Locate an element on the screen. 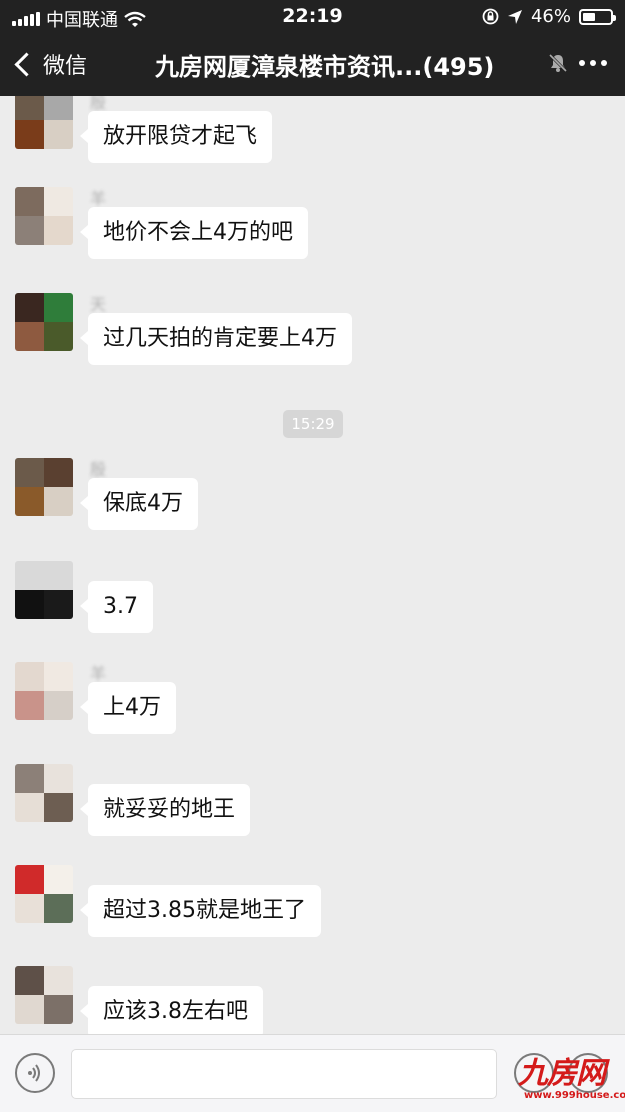 The width and height of the screenshot is (625, 1112). message-bubble: 3.7 is located at coordinates (116, 607).